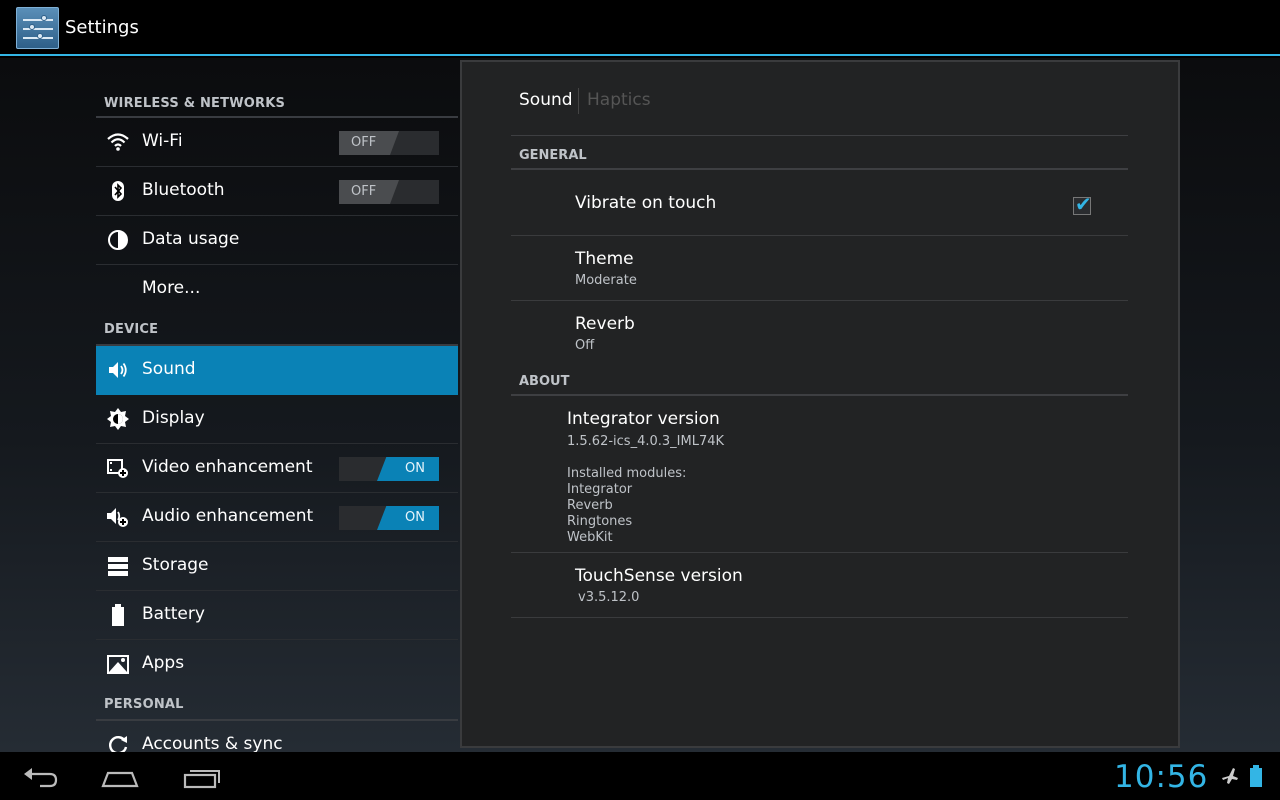 This screenshot has width=1280, height=800. Describe the element at coordinates (585, 345) in the screenshot. I see `reverb-value: Off` at that location.